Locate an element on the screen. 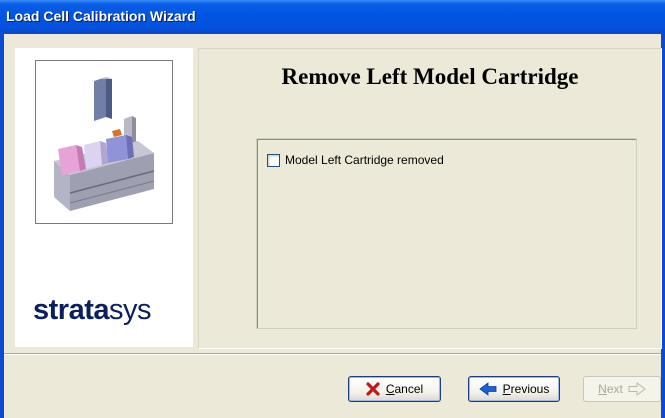 Image resolution: width=665 pixels, height=418 pixels. right-arrow-outline-icon is located at coordinates (637, 389).